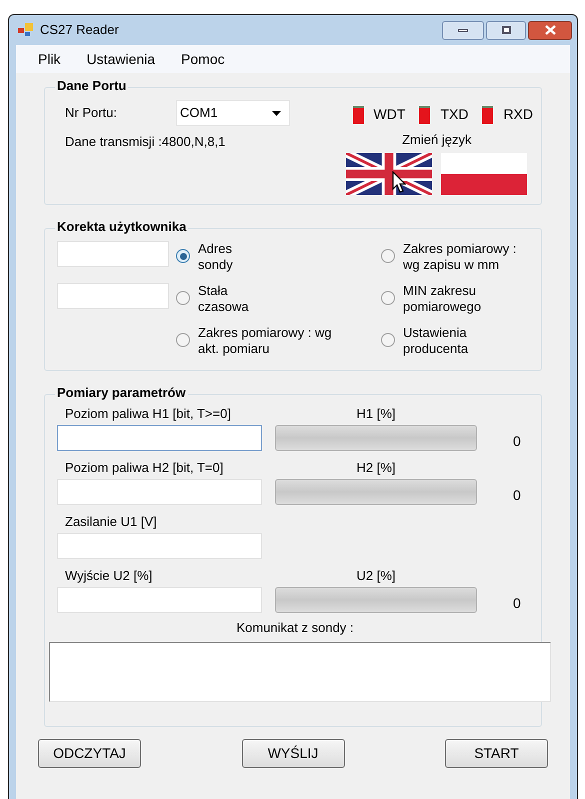 This screenshot has width=585, height=799. Describe the element at coordinates (437, 140) in the screenshot. I see `language-label: Zmień język` at that location.